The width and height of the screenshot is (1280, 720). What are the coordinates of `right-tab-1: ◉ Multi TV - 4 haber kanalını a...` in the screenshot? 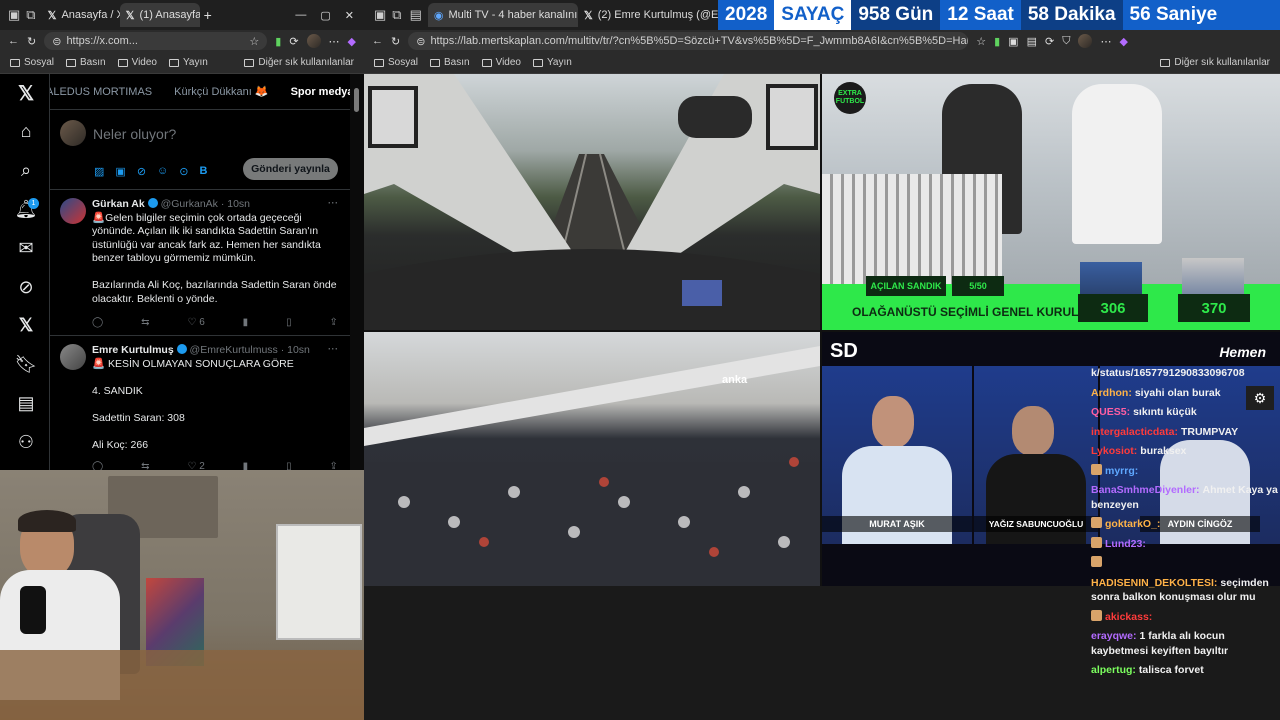 It's located at (502, 15).